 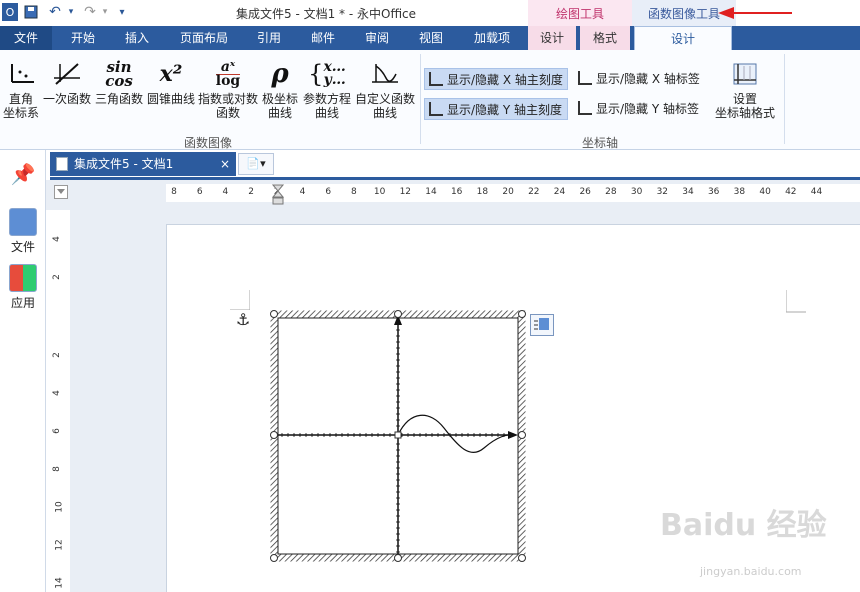 I want to click on document-tab: 集成文件5 - 文档1 ×, so click(x=143, y=164).